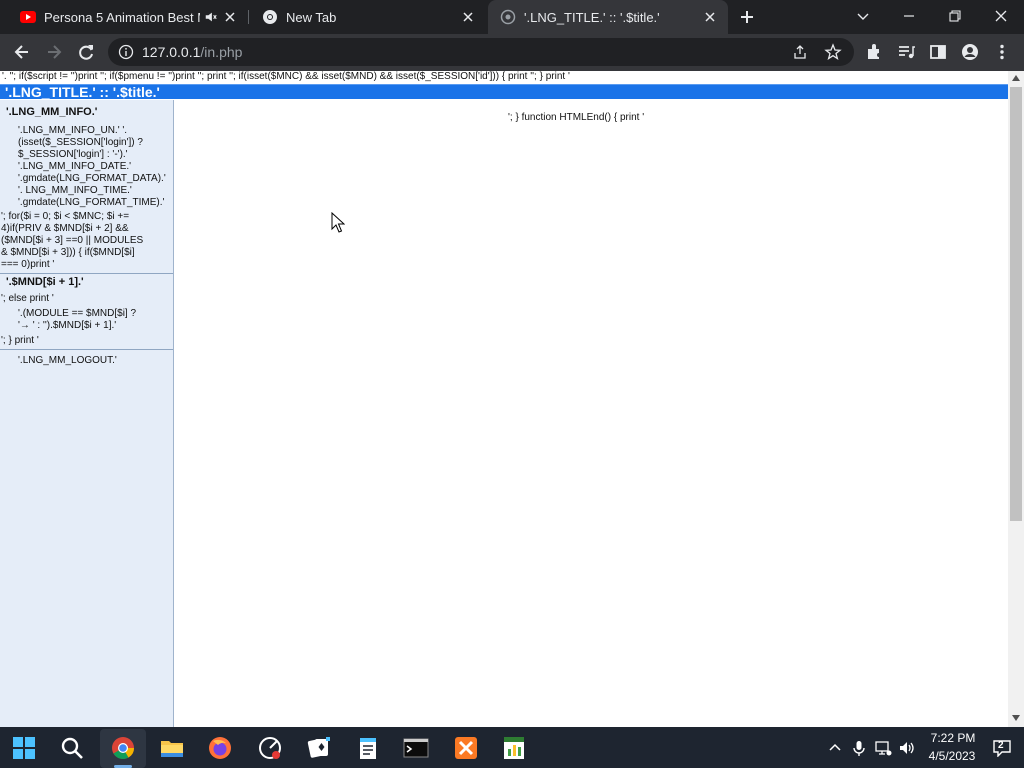 Image resolution: width=1024 pixels, height=768 pixels. I want to click on tab-new-tab: New Tab, so click(368, 17).